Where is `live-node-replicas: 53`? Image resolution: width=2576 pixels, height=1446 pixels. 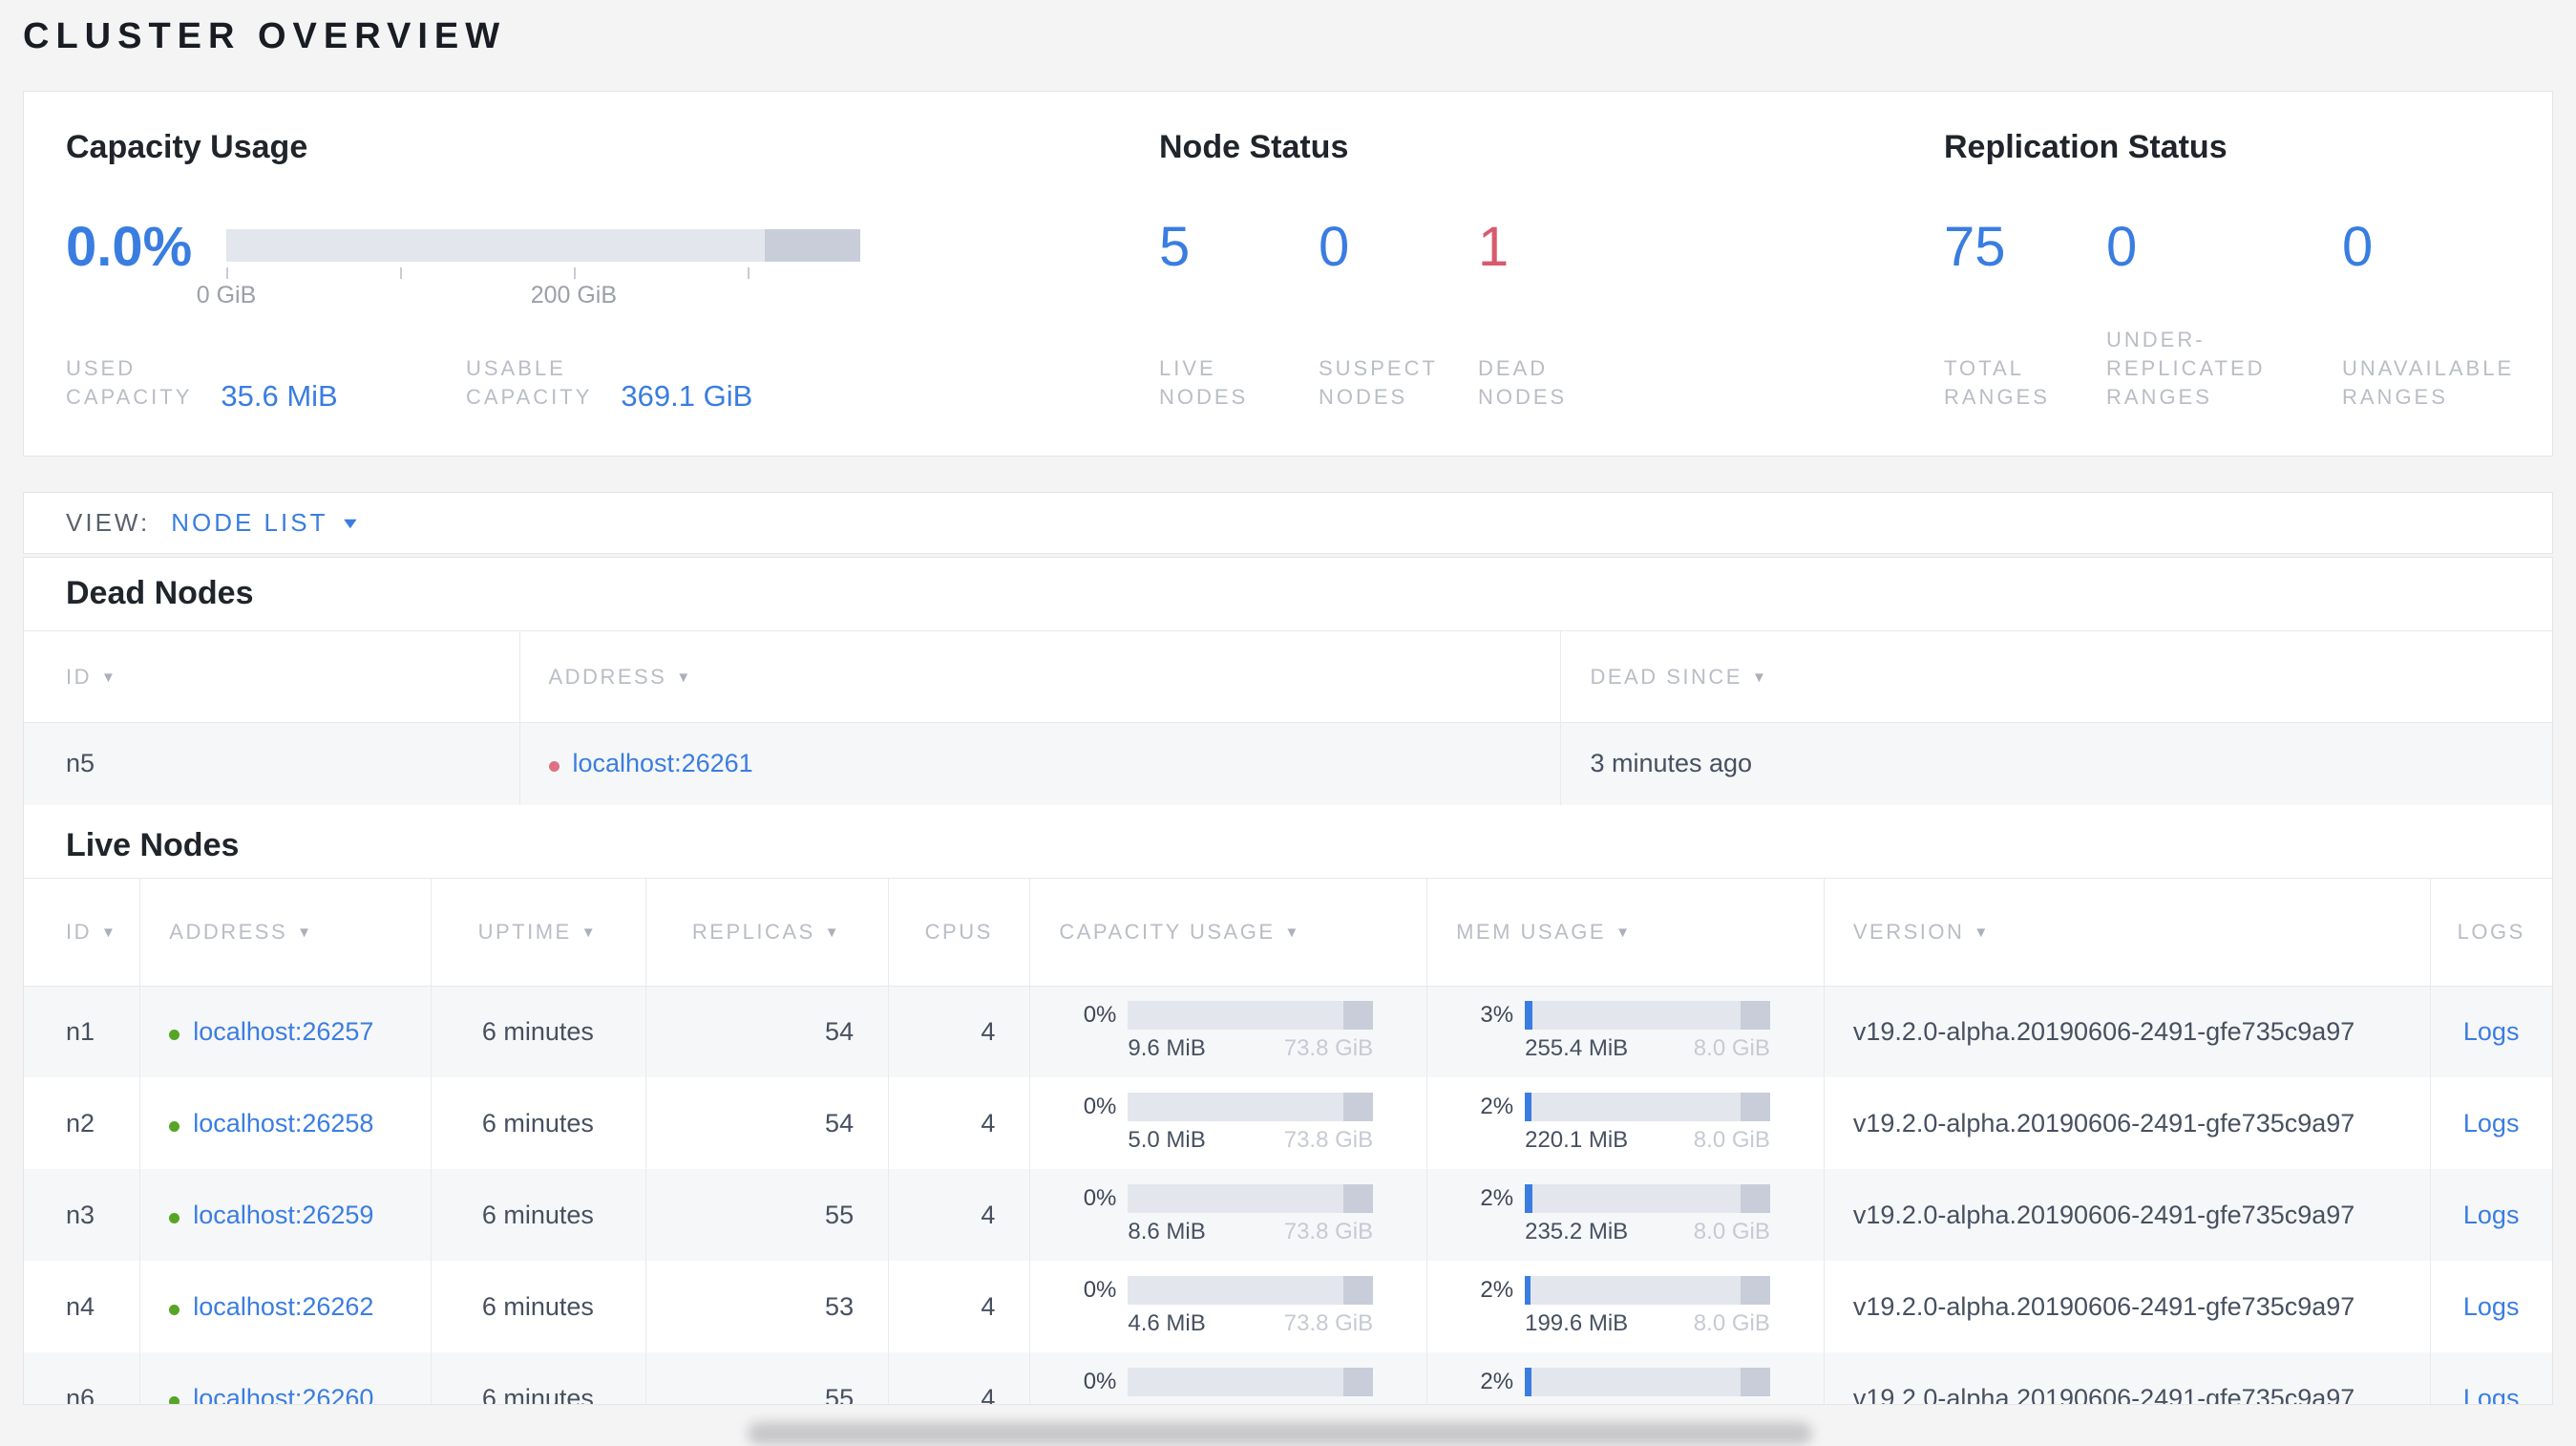
live-node-replicas: 53 is located at coordinates (766, 1306).